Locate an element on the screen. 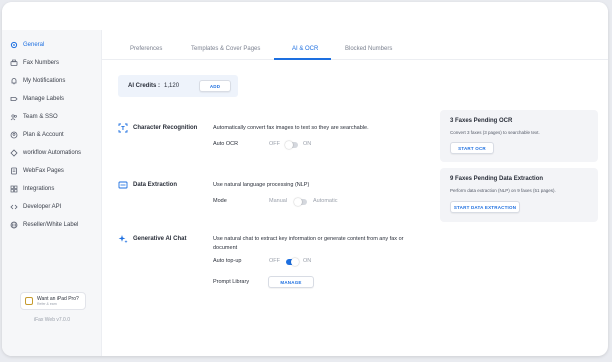 Image resolution: width=612 pixels, height=362 pixels. sidebar-item-webfax-pages: WebFax Pages is located at coordinates (37, 171).